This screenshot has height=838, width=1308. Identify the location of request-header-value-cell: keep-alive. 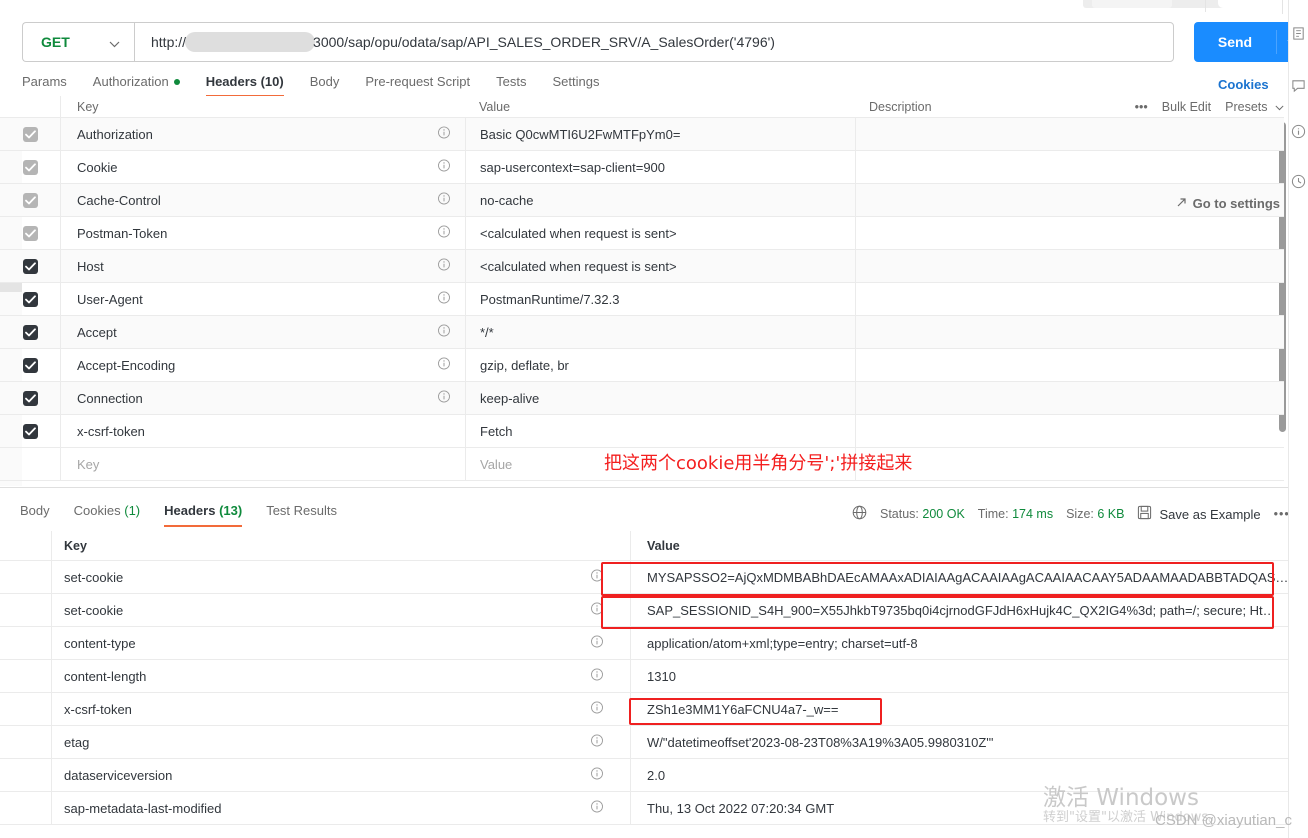
(660, 398).